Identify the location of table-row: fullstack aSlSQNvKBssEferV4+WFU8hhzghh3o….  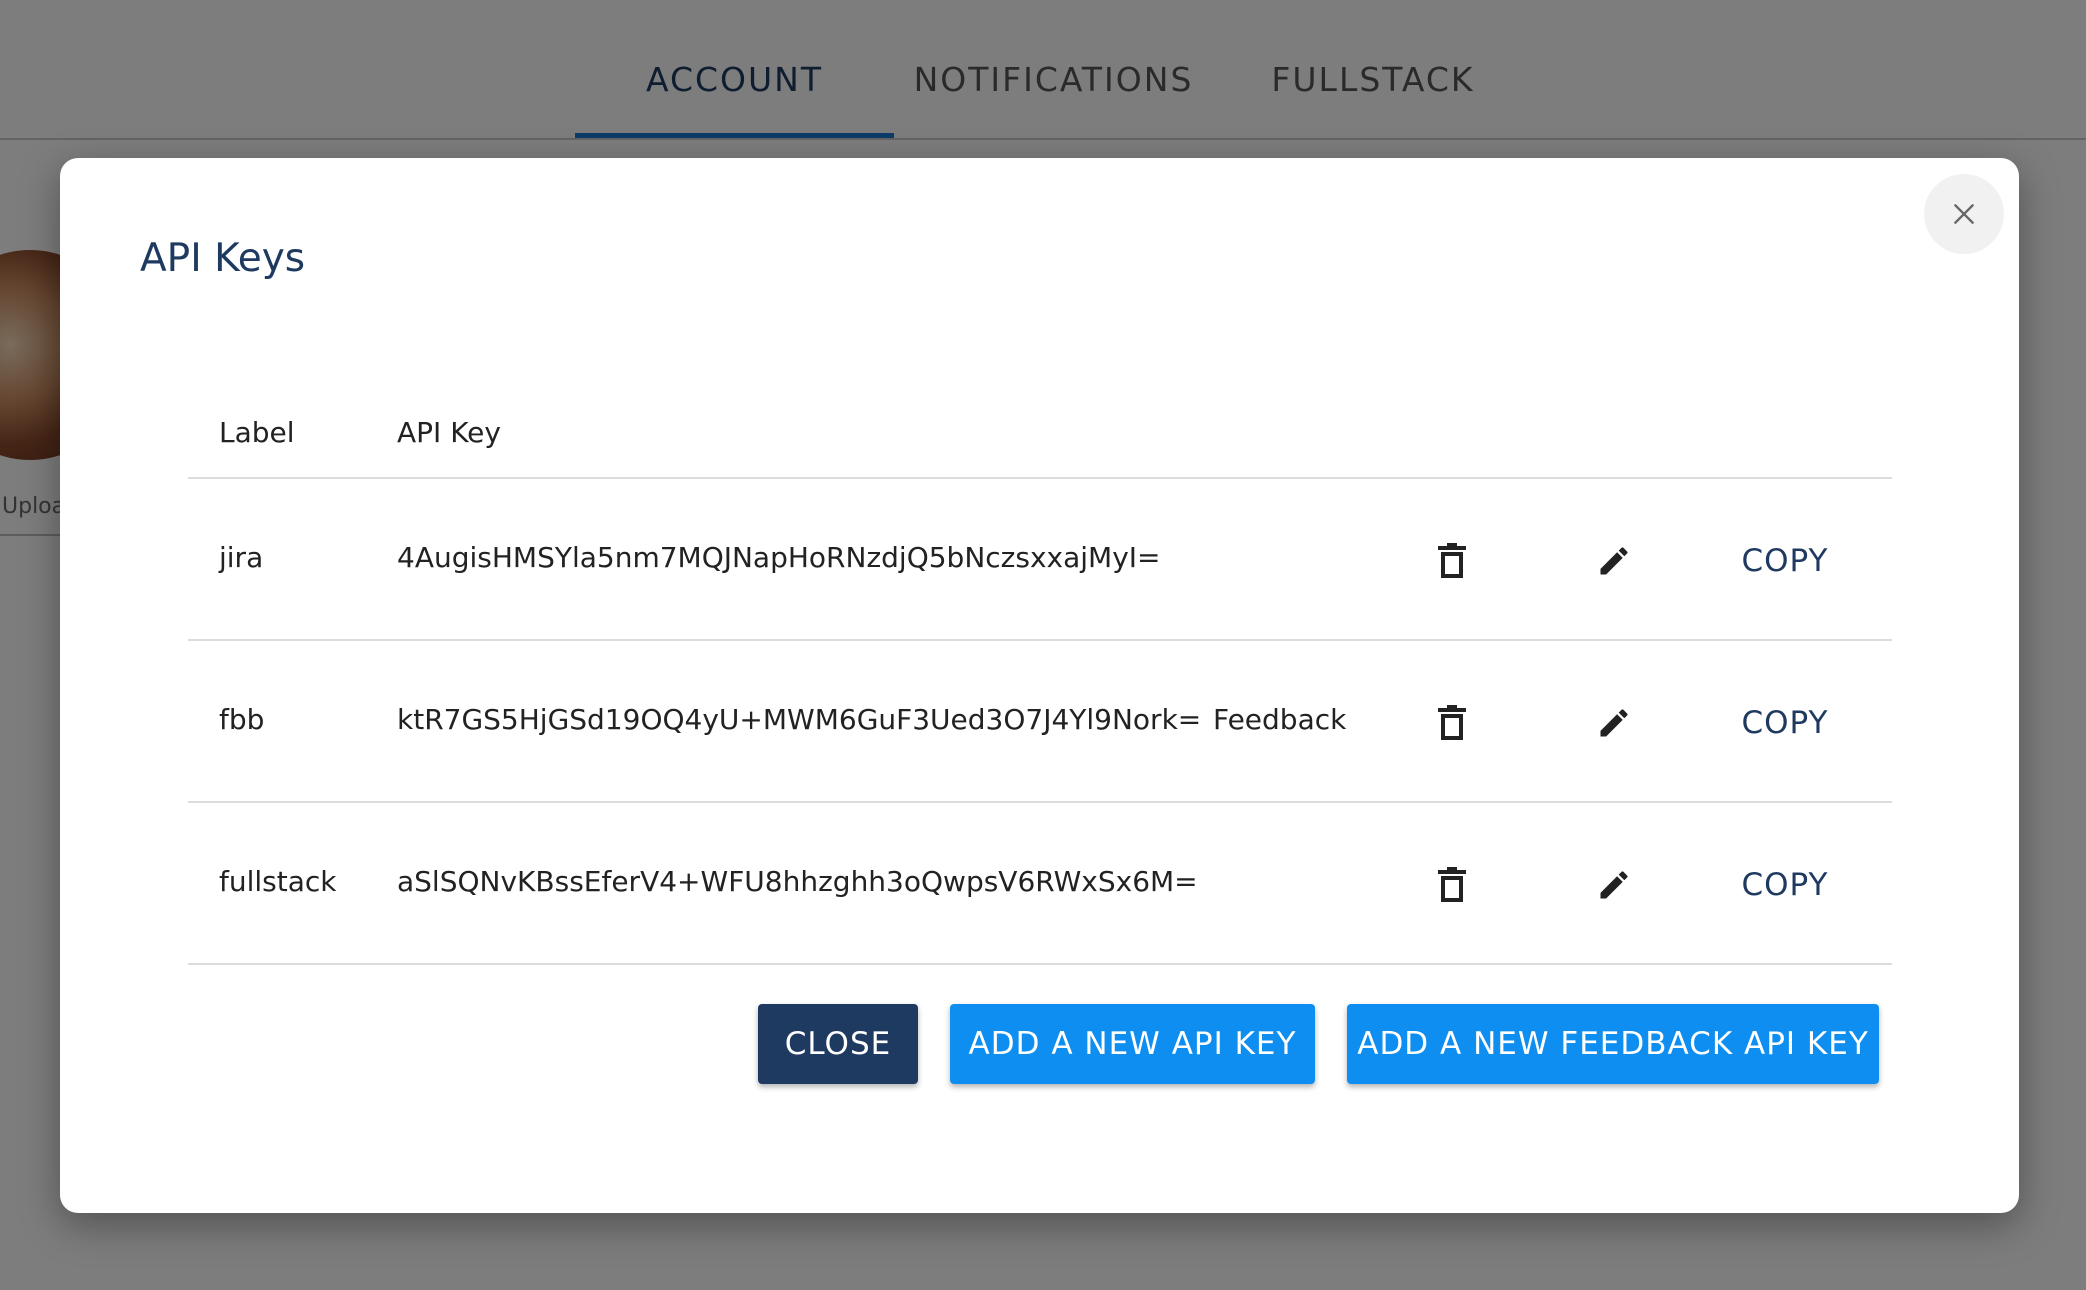
(1040, 884).